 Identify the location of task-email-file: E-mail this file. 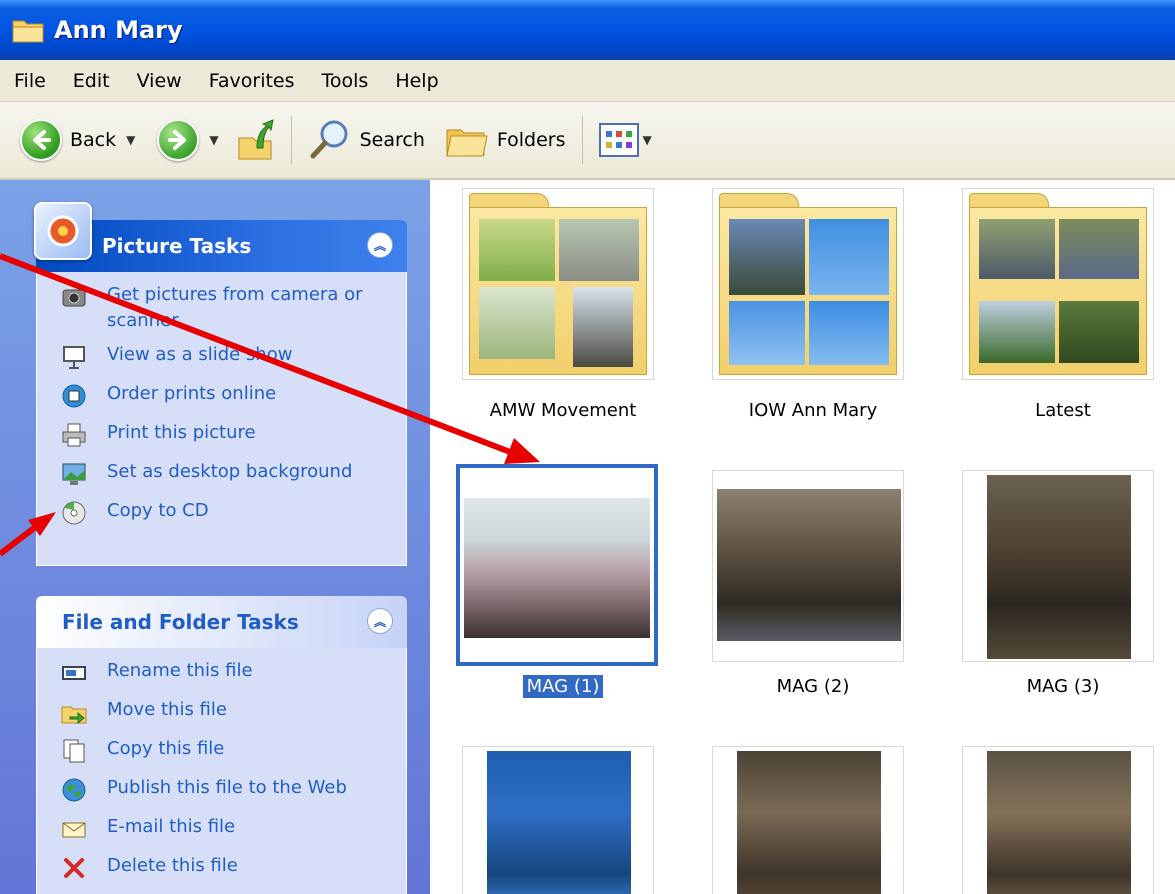
(221, 829).